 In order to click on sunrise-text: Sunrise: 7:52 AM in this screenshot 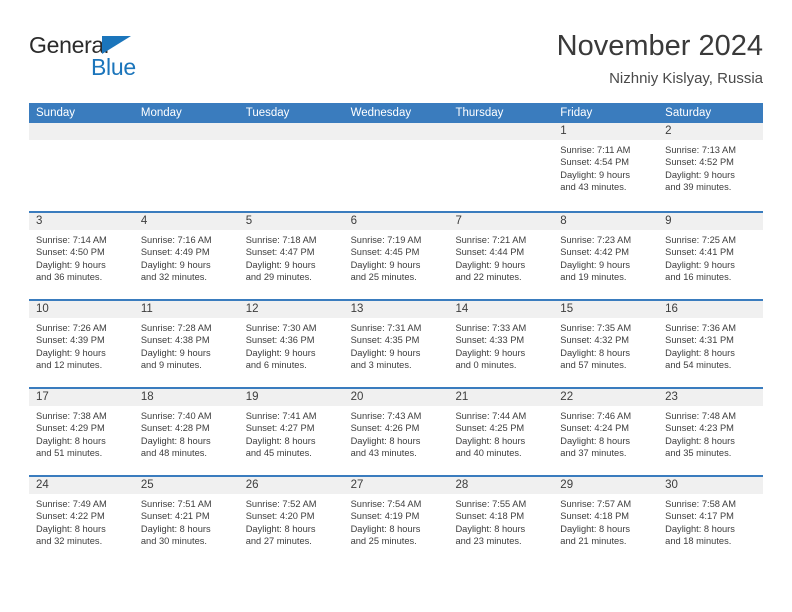, I will do `click(281, 504)`.